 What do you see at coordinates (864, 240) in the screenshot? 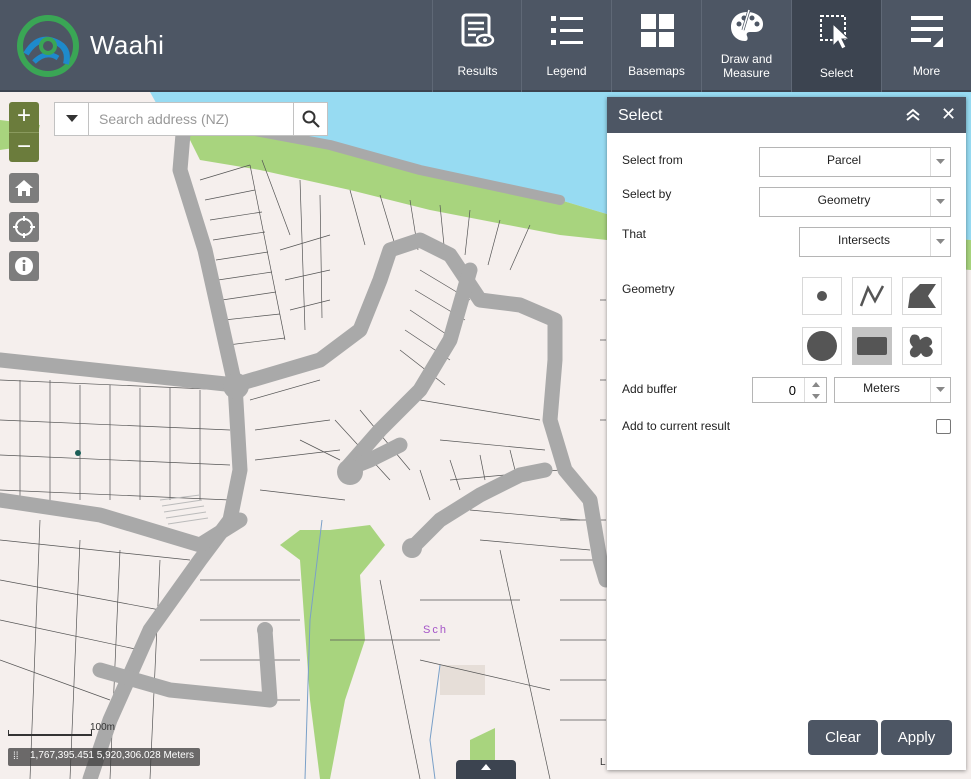
I see `spatial-relationship-value: Intersects` at bounding box center [864, 240].